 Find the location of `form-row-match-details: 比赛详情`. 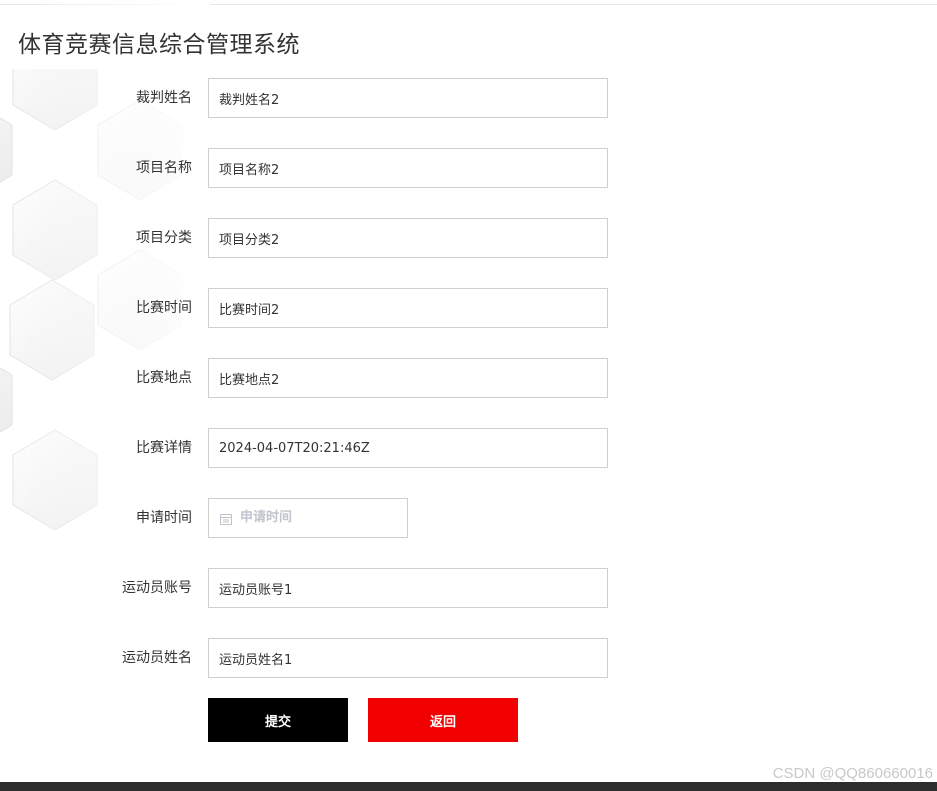

form-row-match-details: 比赛详情 is located at coordinates (350, 448).